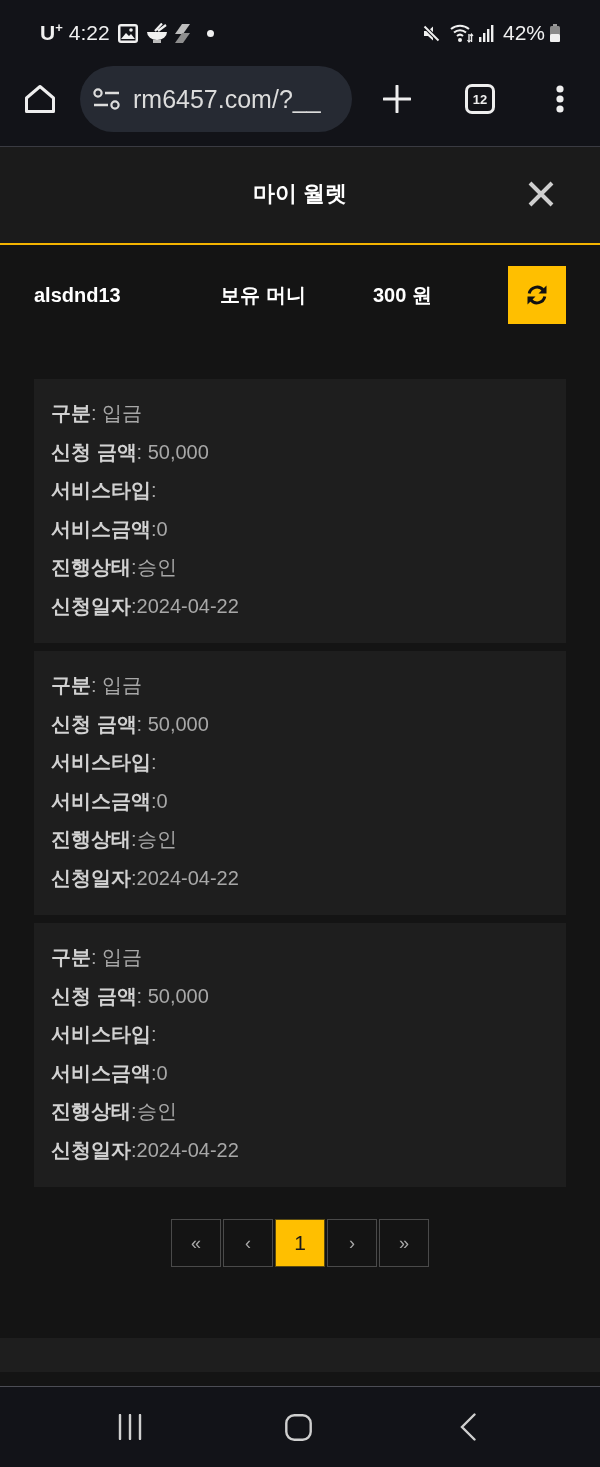  Describe the element at coordinates (541, 194) in the screenshot. I see `close-icon` at that location.